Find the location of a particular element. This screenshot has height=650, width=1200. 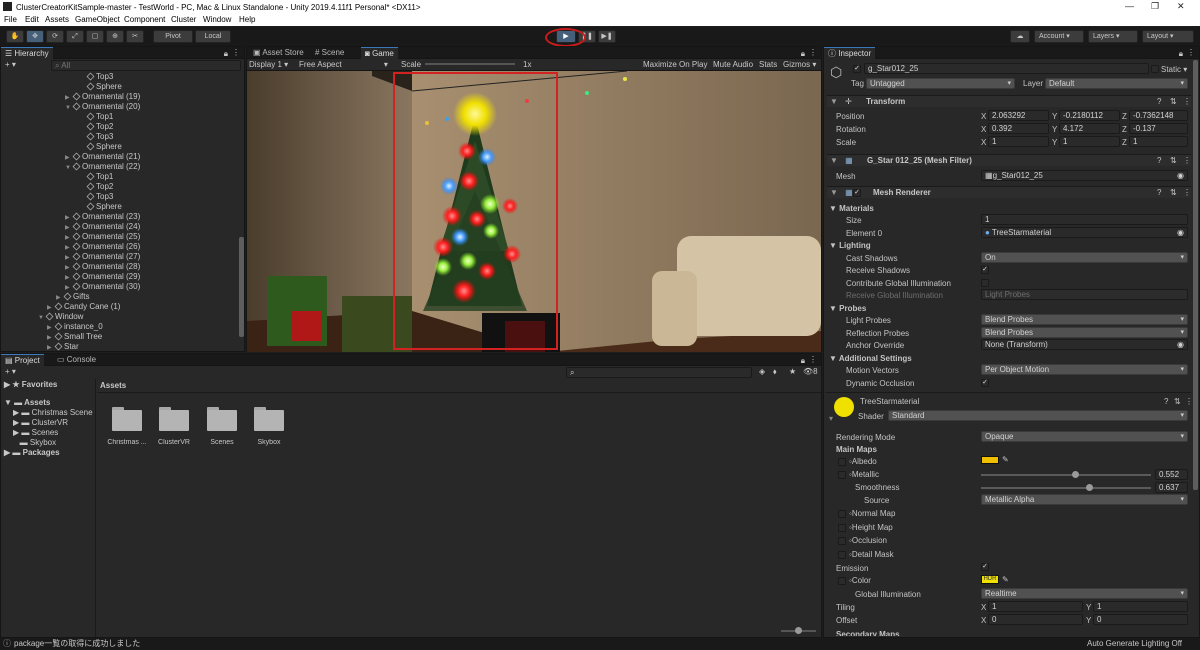

account-dropdown: Account ▾ is located at coordinates (1059, 36).